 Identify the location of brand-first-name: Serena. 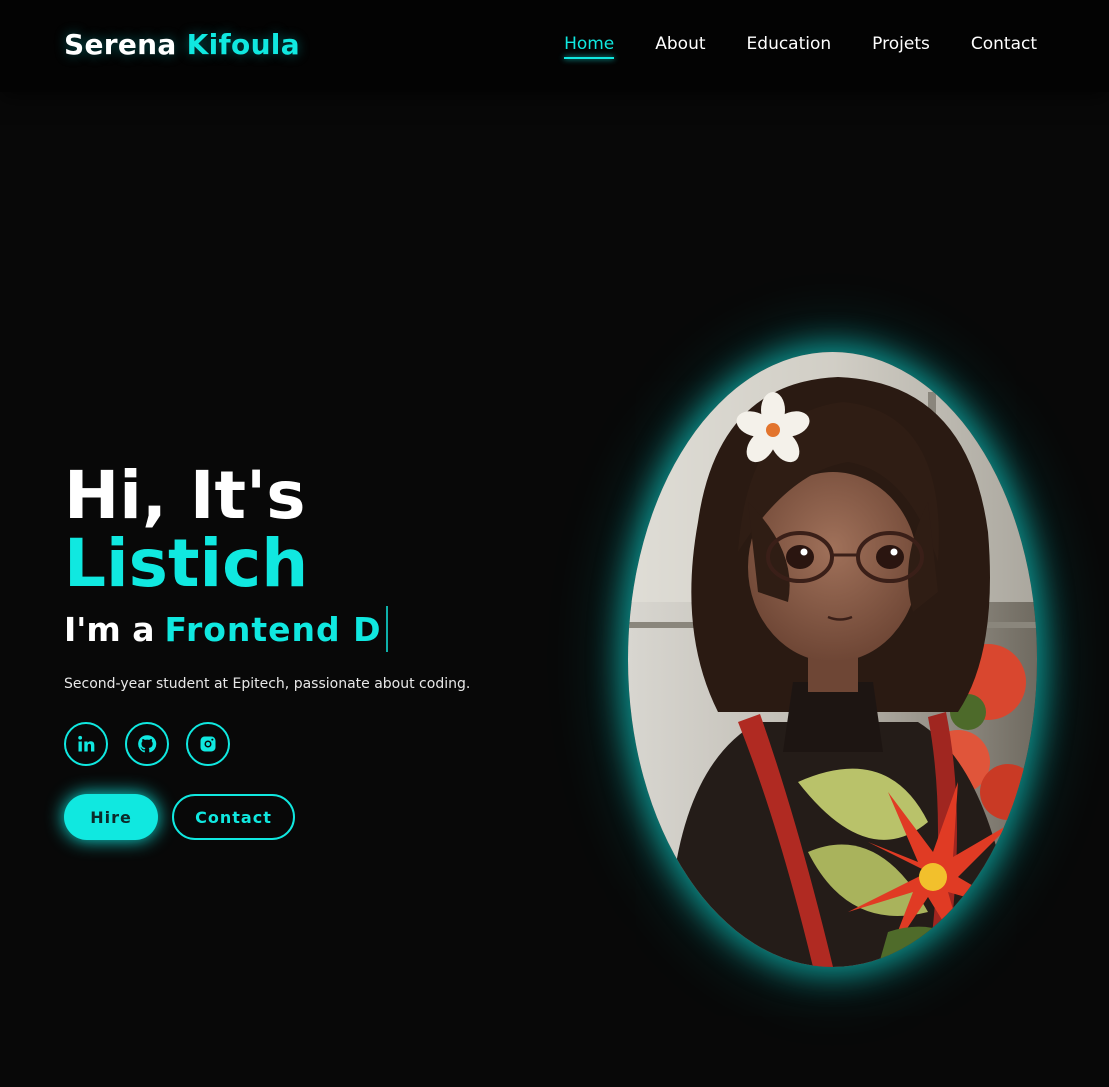
(120, 44).